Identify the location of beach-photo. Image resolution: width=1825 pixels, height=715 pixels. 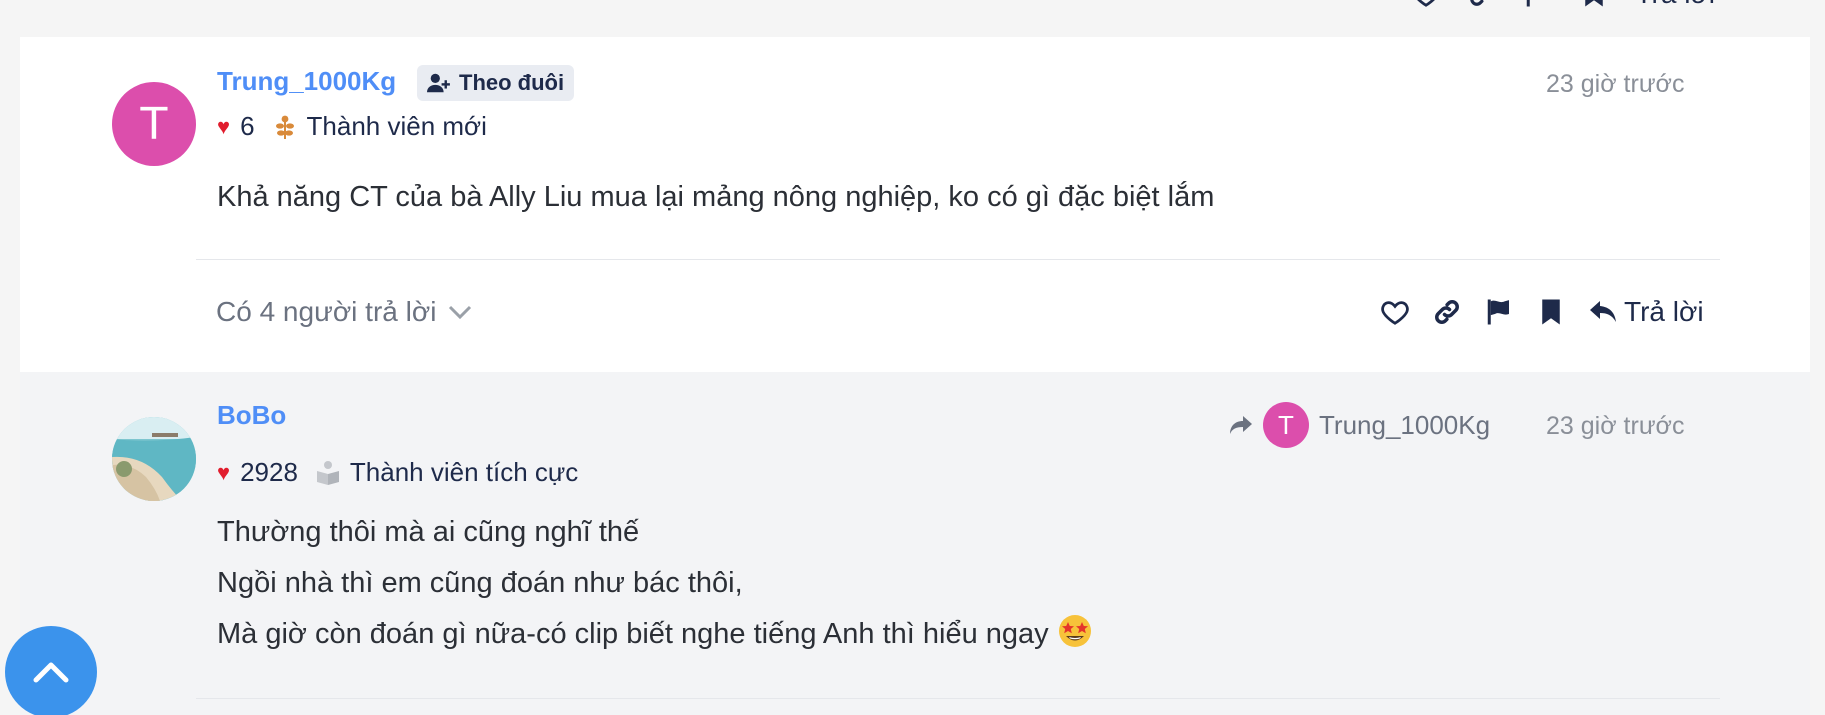
(154, 459).